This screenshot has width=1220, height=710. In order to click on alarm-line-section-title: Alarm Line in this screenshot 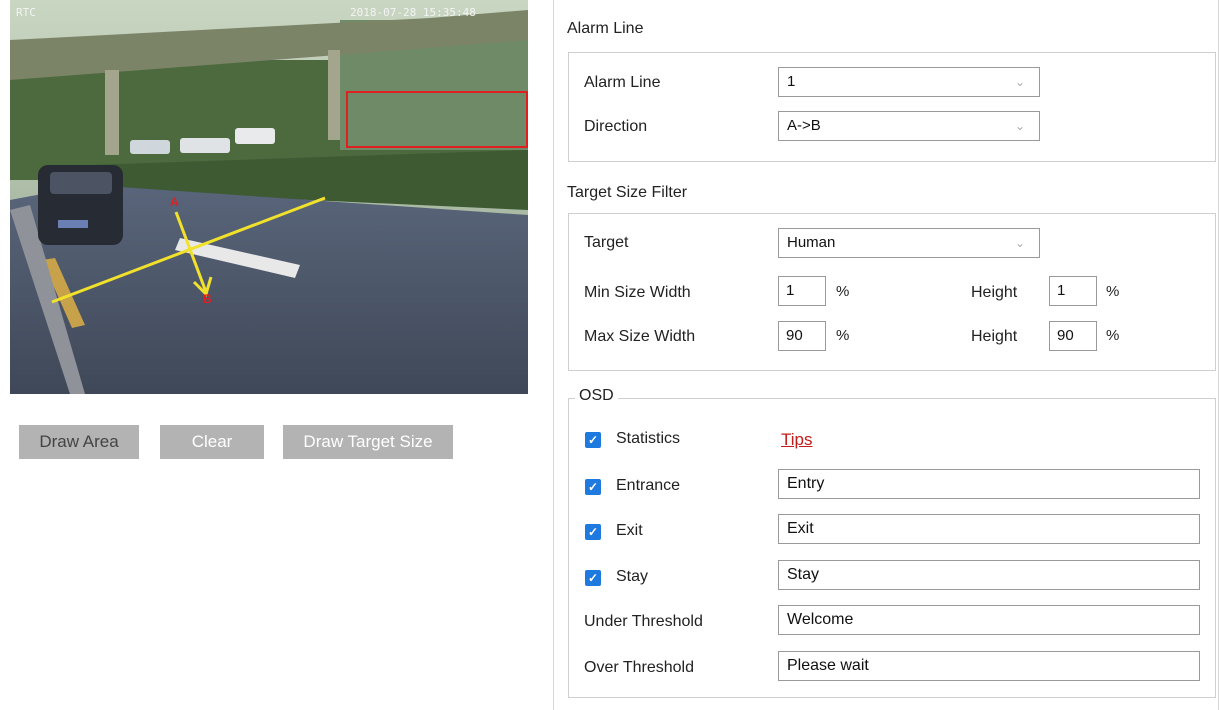, I will do `click(605, 28)`.